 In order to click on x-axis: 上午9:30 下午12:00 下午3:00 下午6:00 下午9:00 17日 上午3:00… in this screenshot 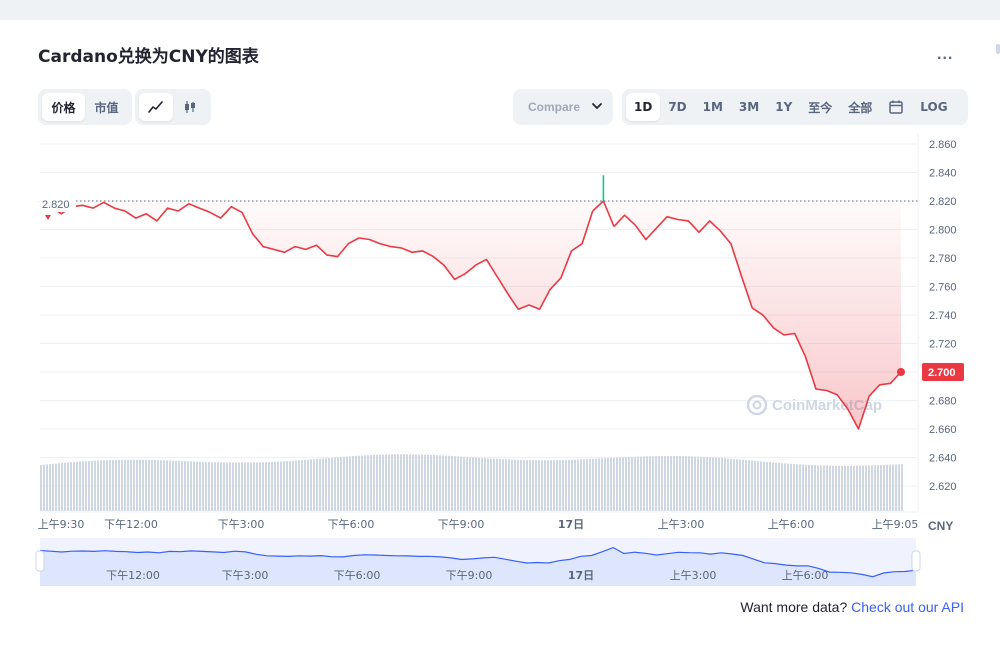, I will do `click(478, 524)`.